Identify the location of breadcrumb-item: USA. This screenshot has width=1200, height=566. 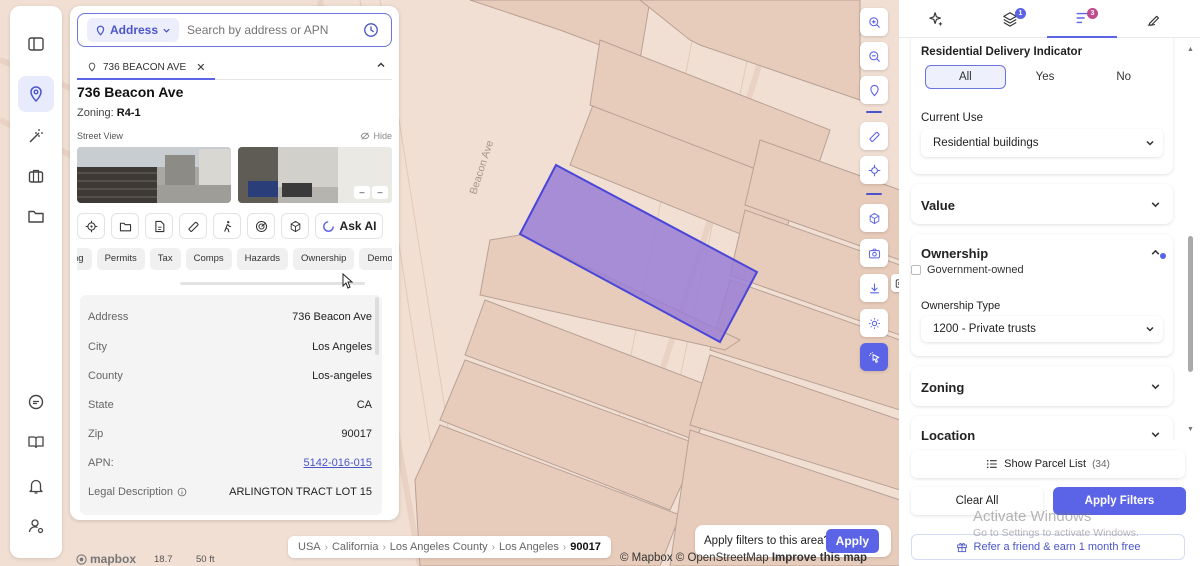
(309, 547).